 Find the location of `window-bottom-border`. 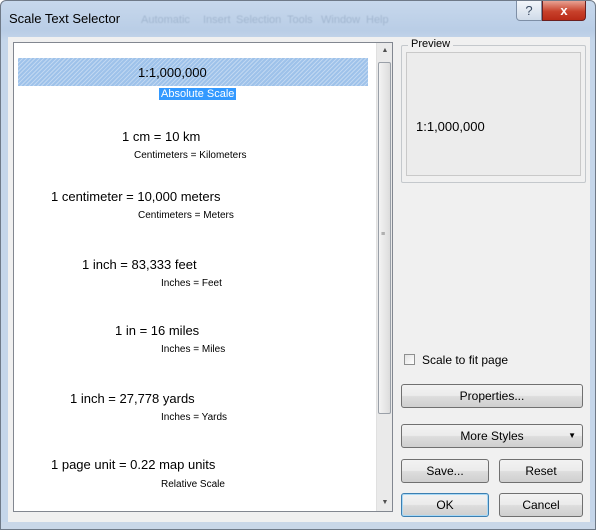

window-bottom-border is located at coordinates (298, 525).